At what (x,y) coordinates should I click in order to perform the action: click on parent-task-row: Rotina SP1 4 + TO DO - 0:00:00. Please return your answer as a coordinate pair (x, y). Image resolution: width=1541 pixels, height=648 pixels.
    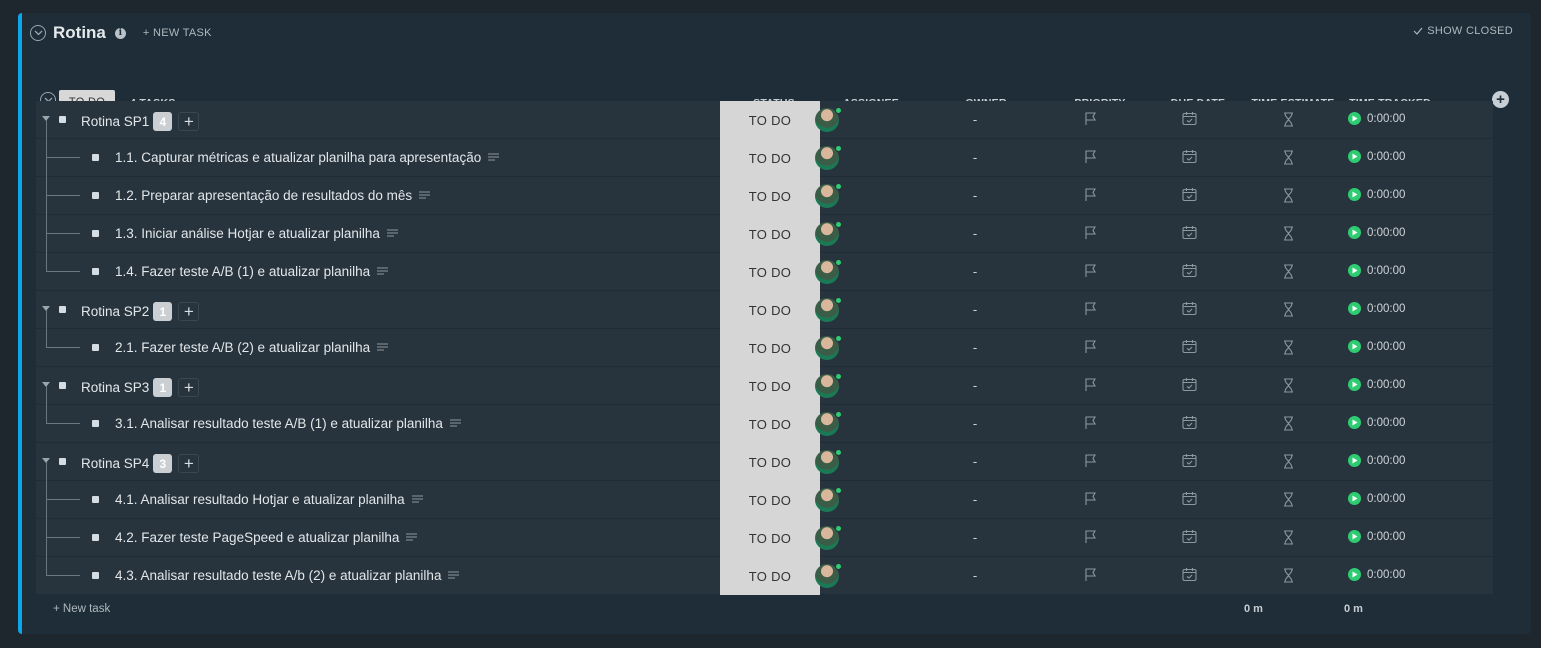
    Looking at the image, I should click on (764, 120).